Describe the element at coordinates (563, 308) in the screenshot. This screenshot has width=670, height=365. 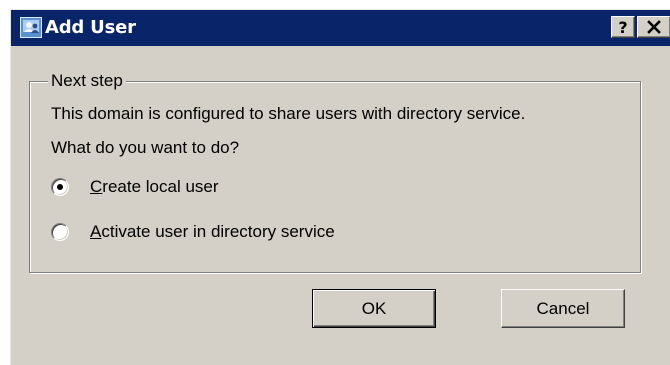
I see `cancel-button: Cancel` at that location.